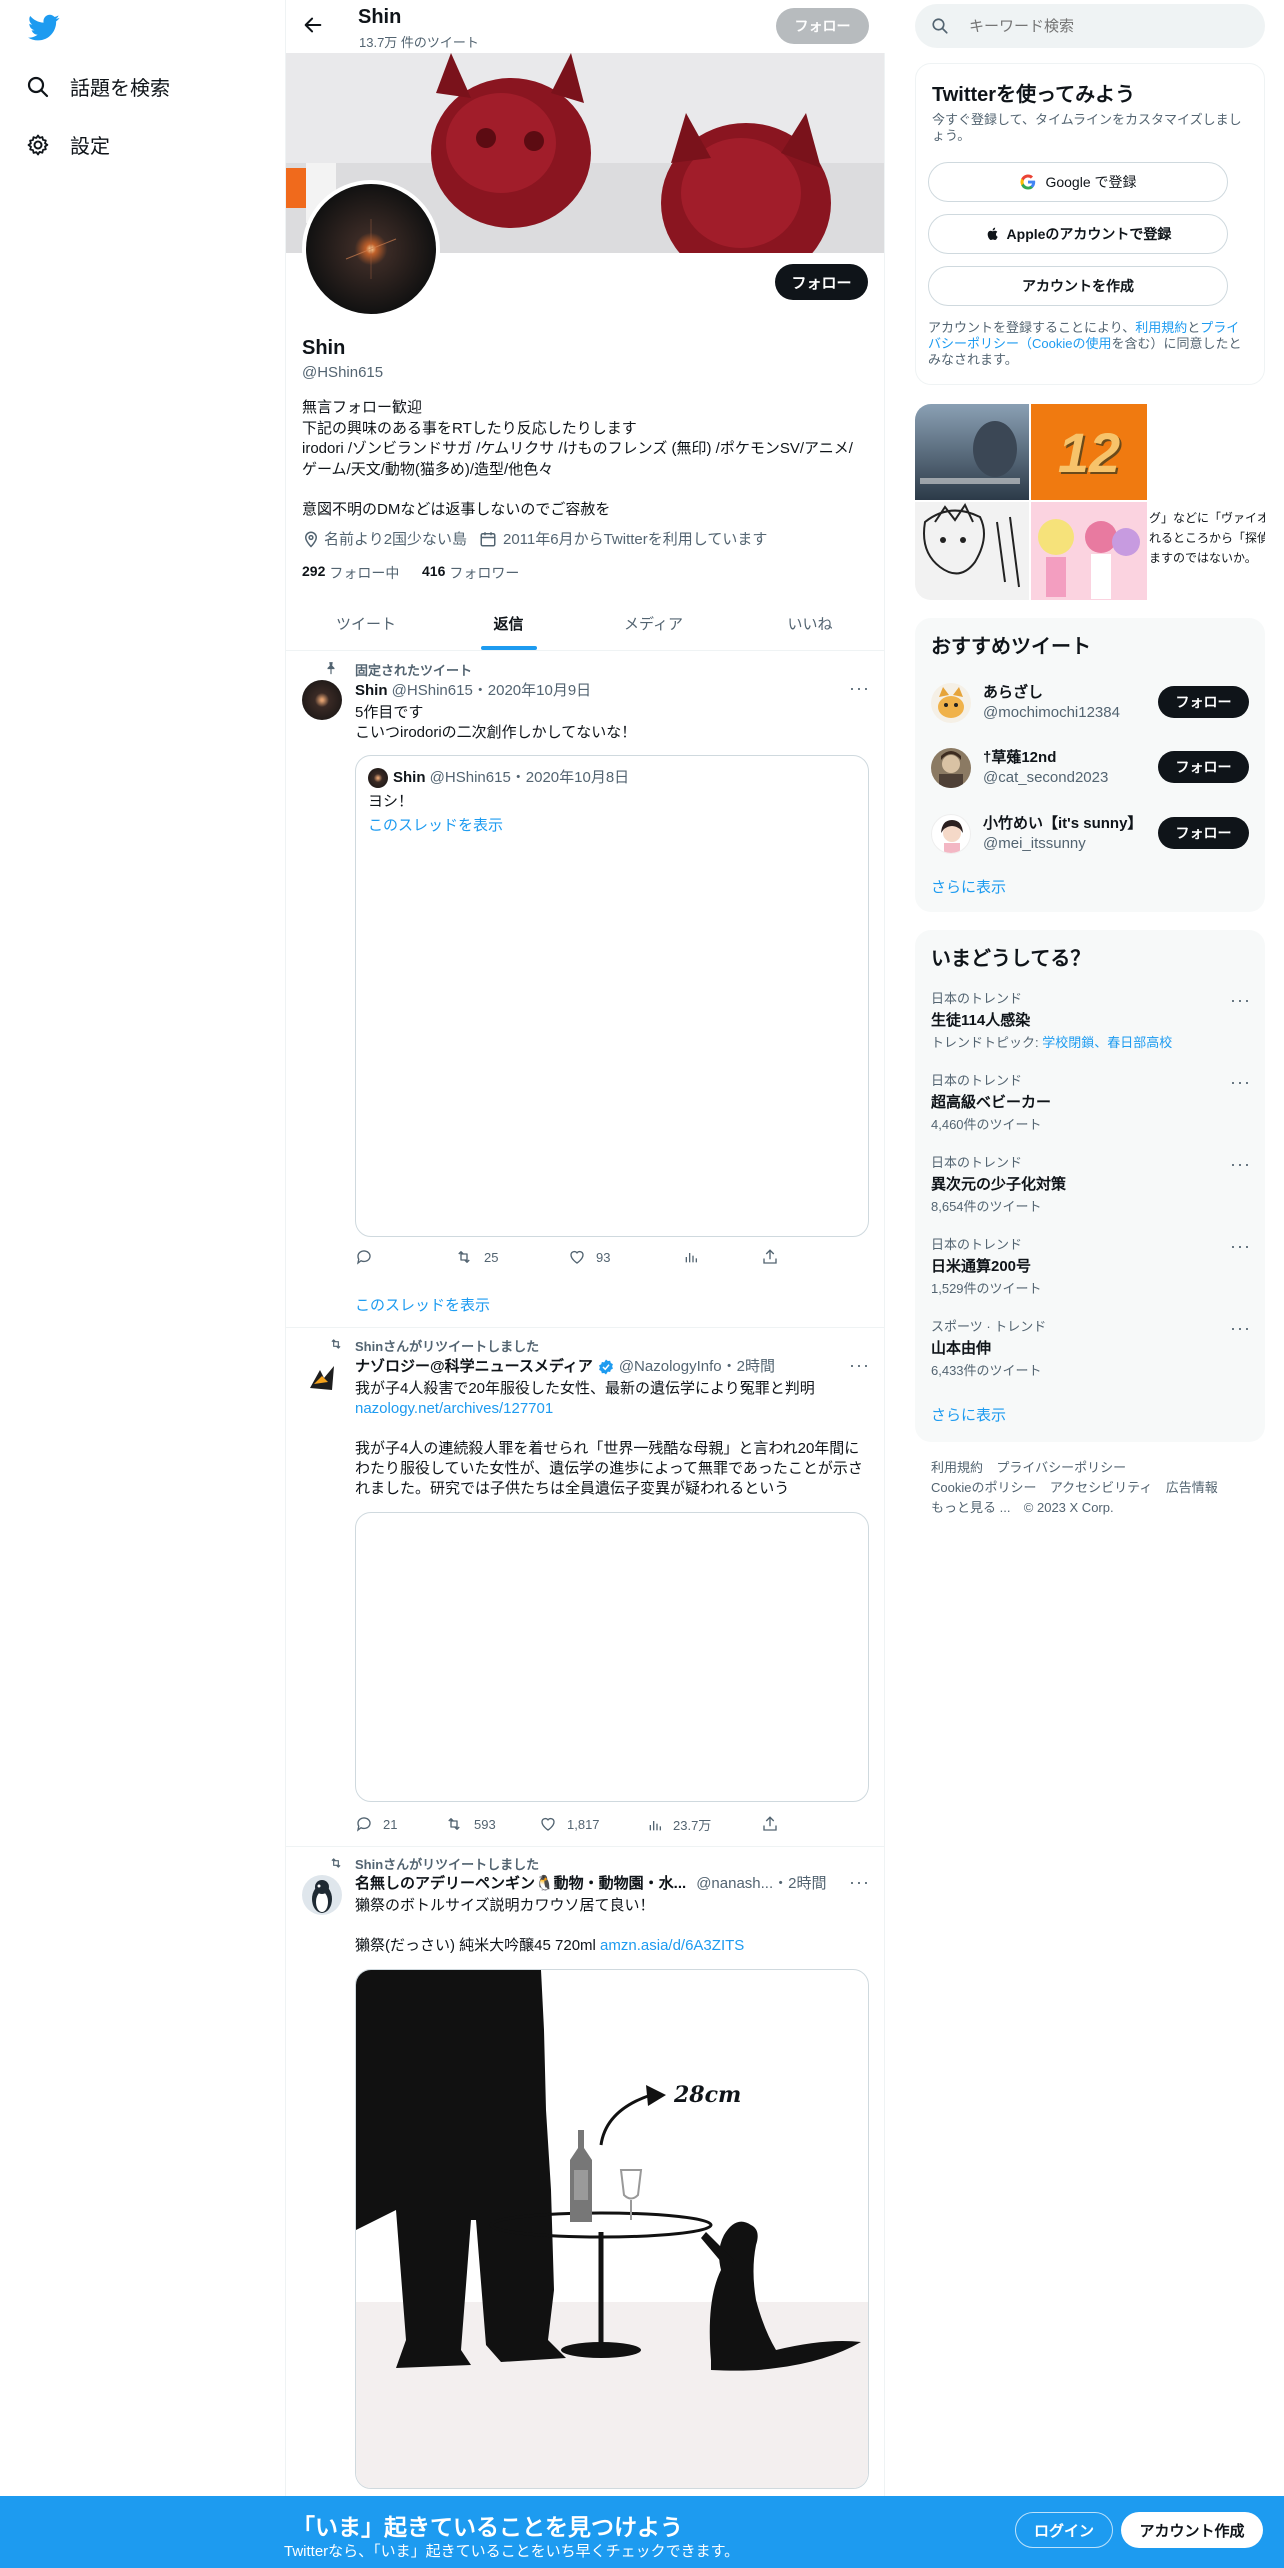 This screenshot has width=1284, height=2568. I want to click on tab-replies: 返信, so click(508, 623).